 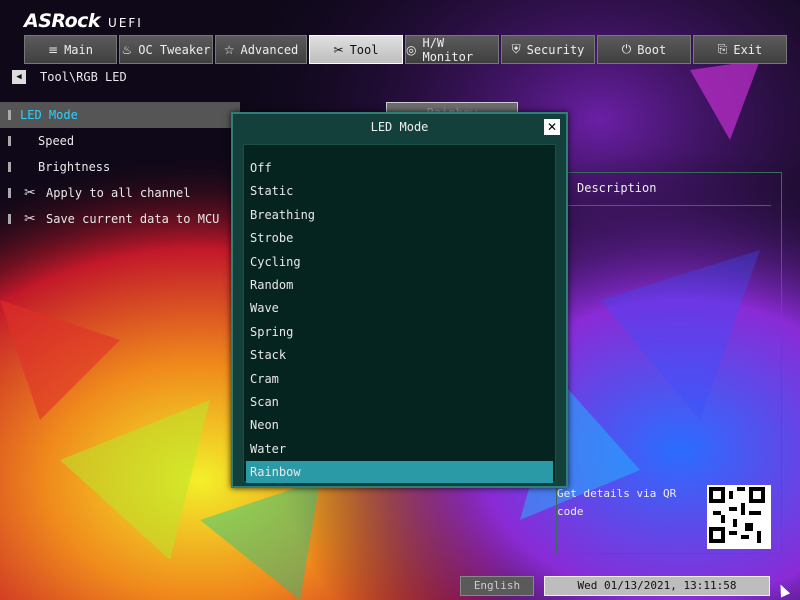 I want to click on menu-item-label: LED Mode, so click(x=49, y=115).